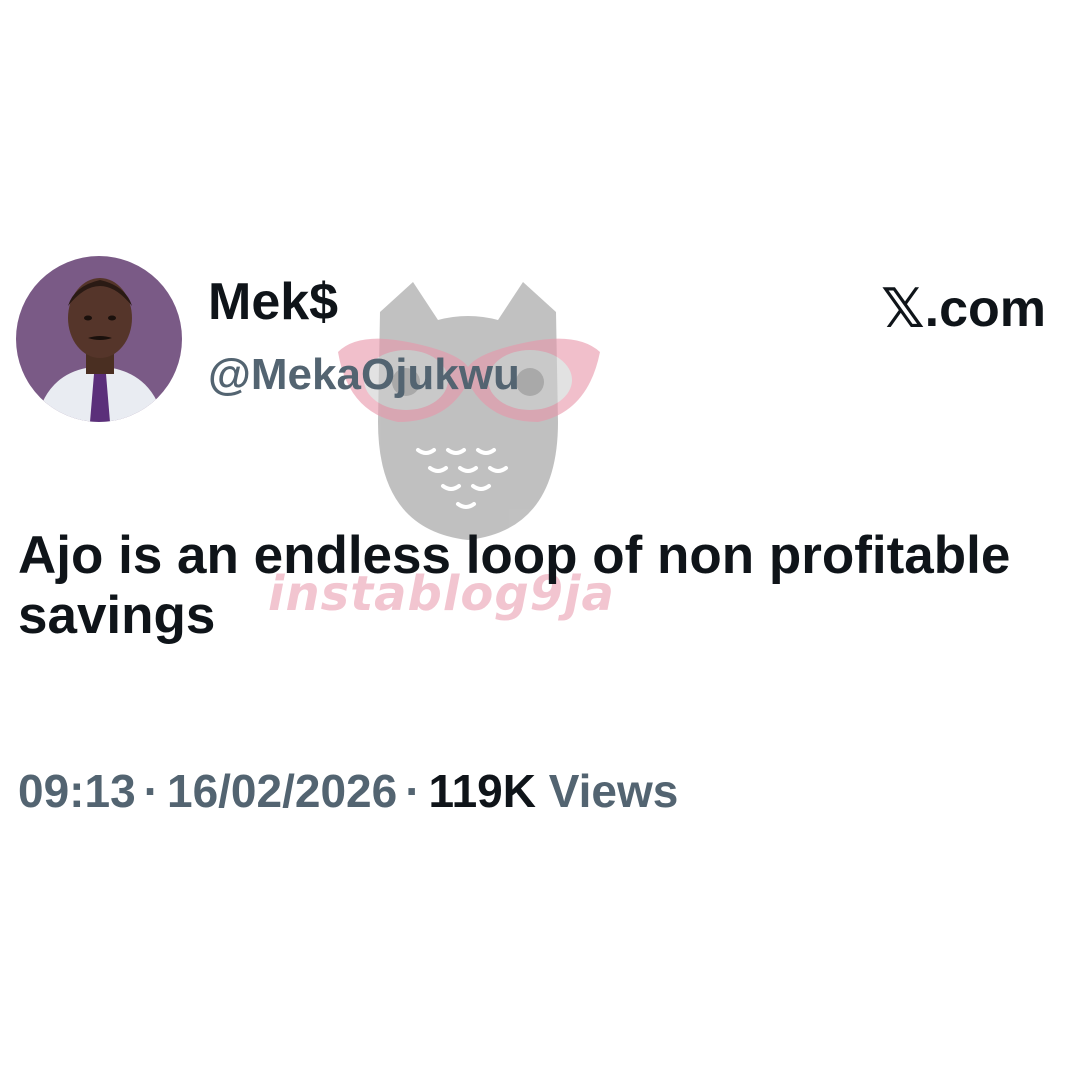 The width and height of the screenshot is (1080, 1080). Describe the element at coordinates (273, 302) in the screenshot. I see `display-name: Mek$` at that location.